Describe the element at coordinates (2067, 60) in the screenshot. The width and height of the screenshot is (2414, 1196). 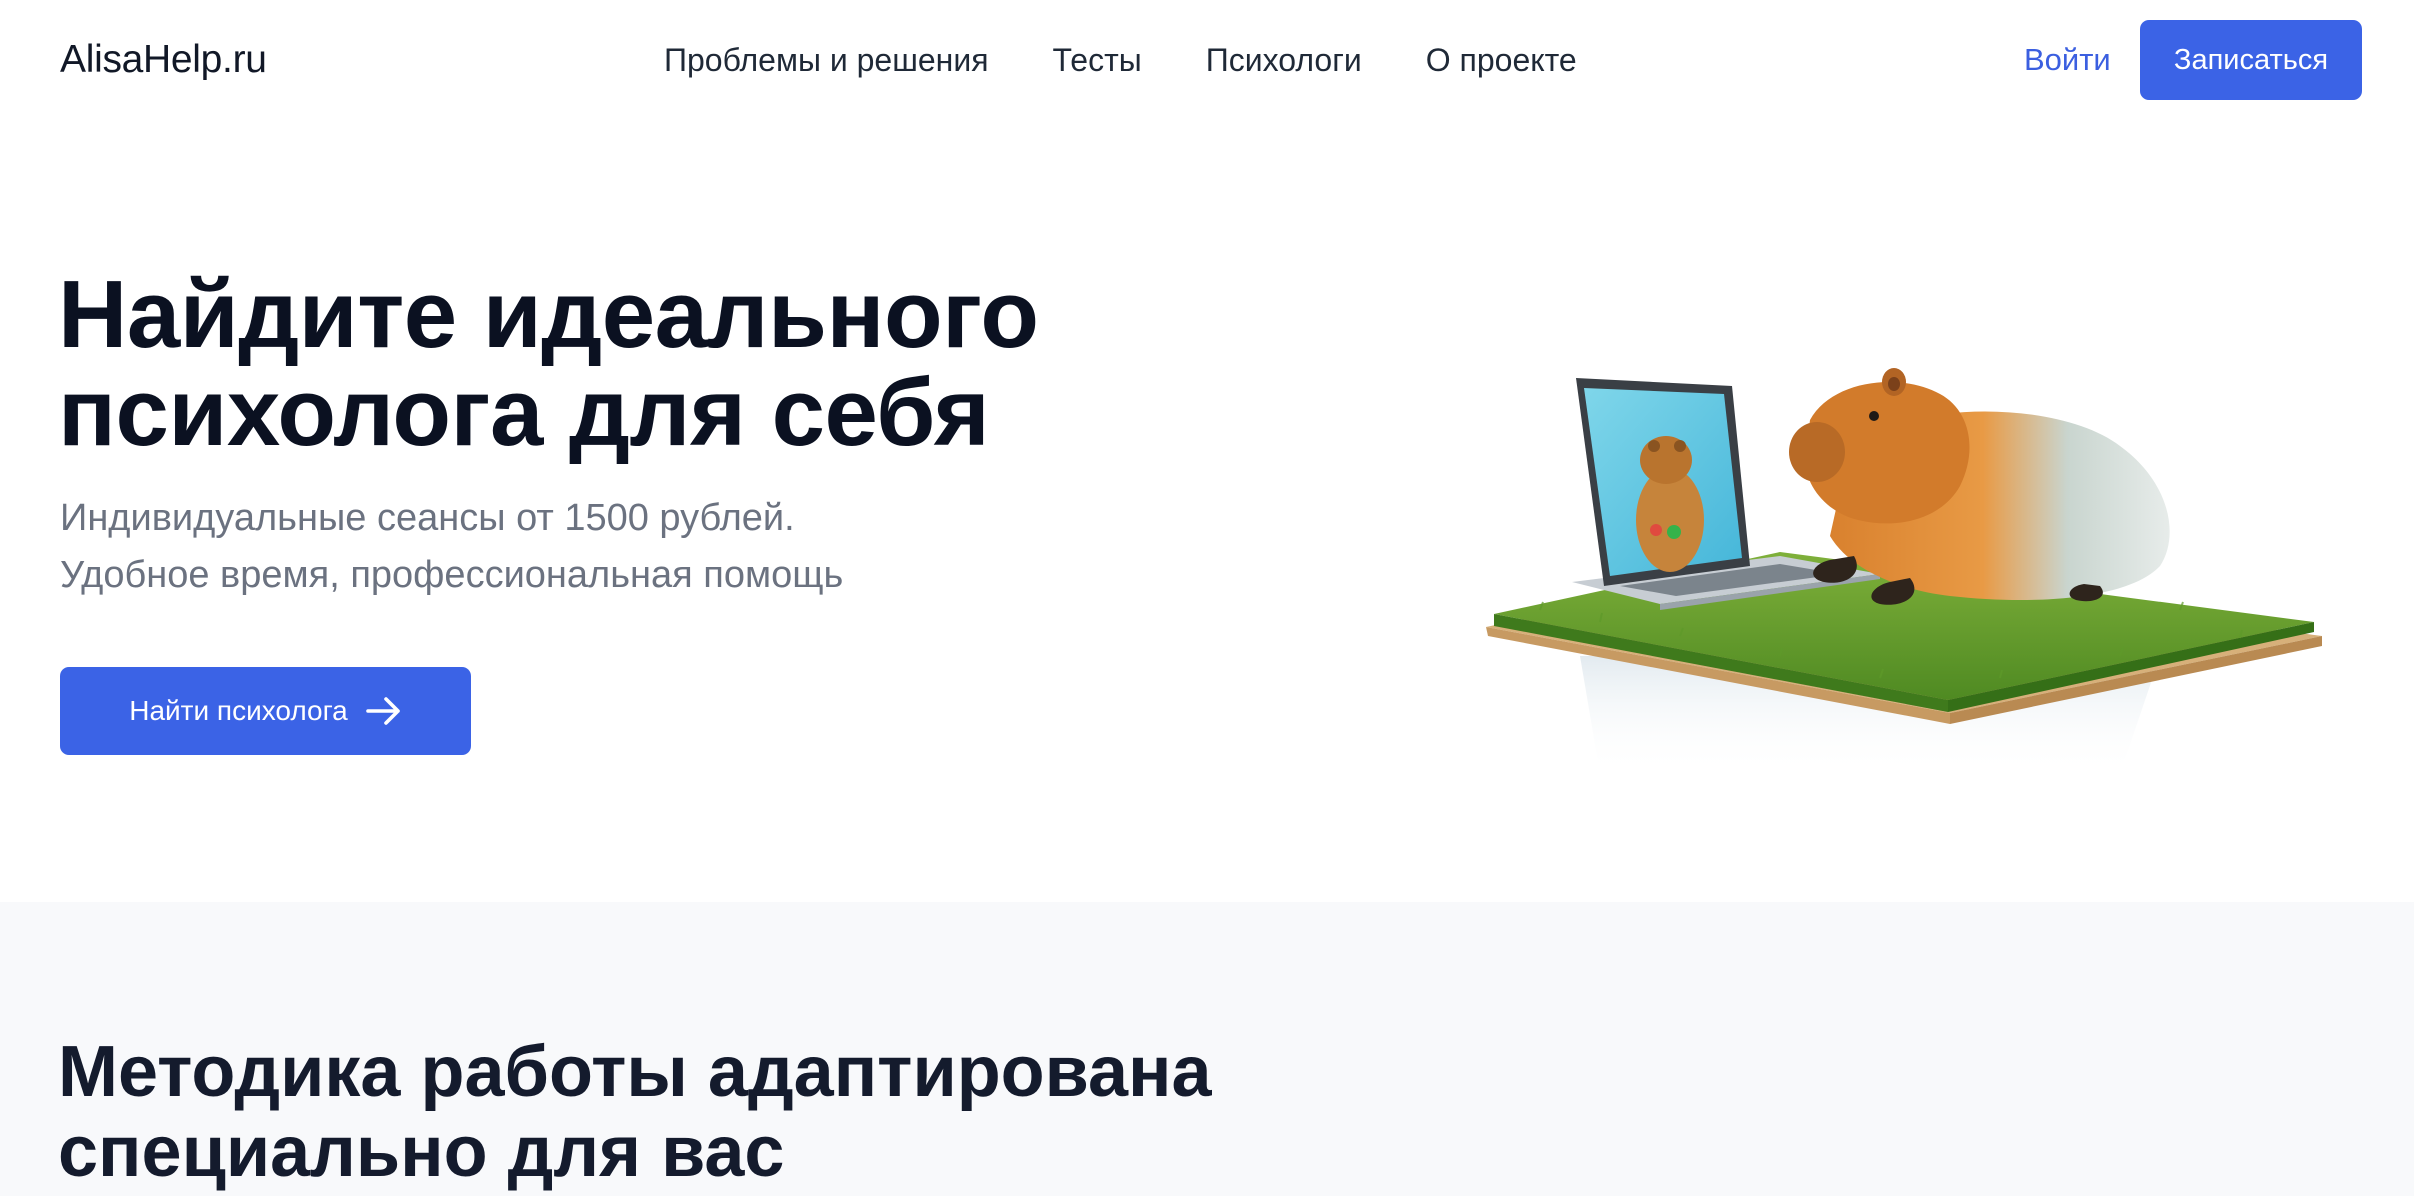
I see `login-link: Войти` at that location.